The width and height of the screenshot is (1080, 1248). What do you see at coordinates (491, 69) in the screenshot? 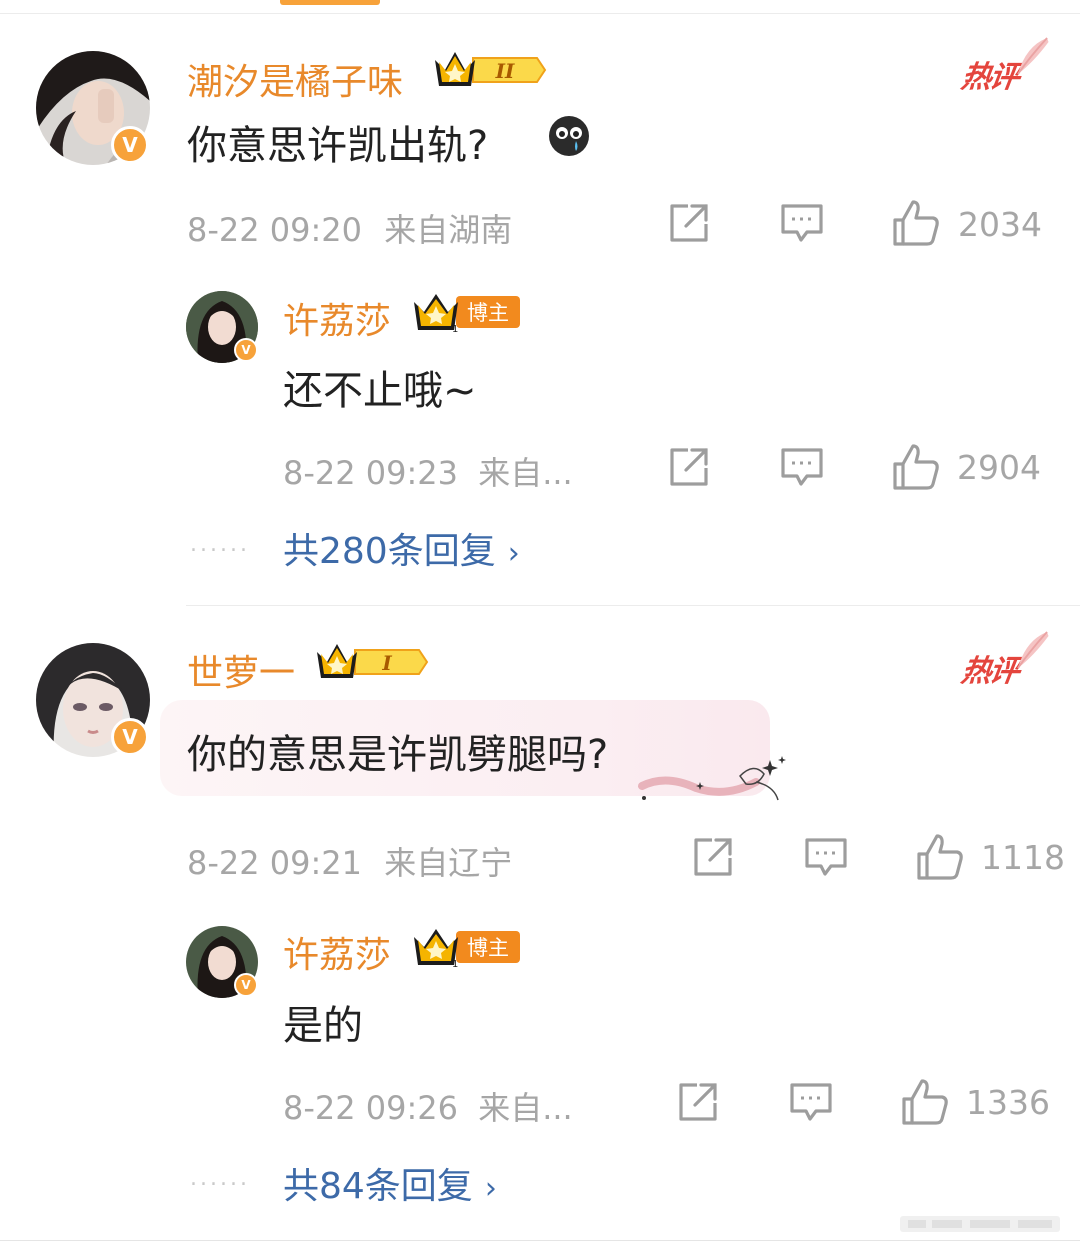
I see `user-level-crown-icon: II` at bounding box center [491, 69].